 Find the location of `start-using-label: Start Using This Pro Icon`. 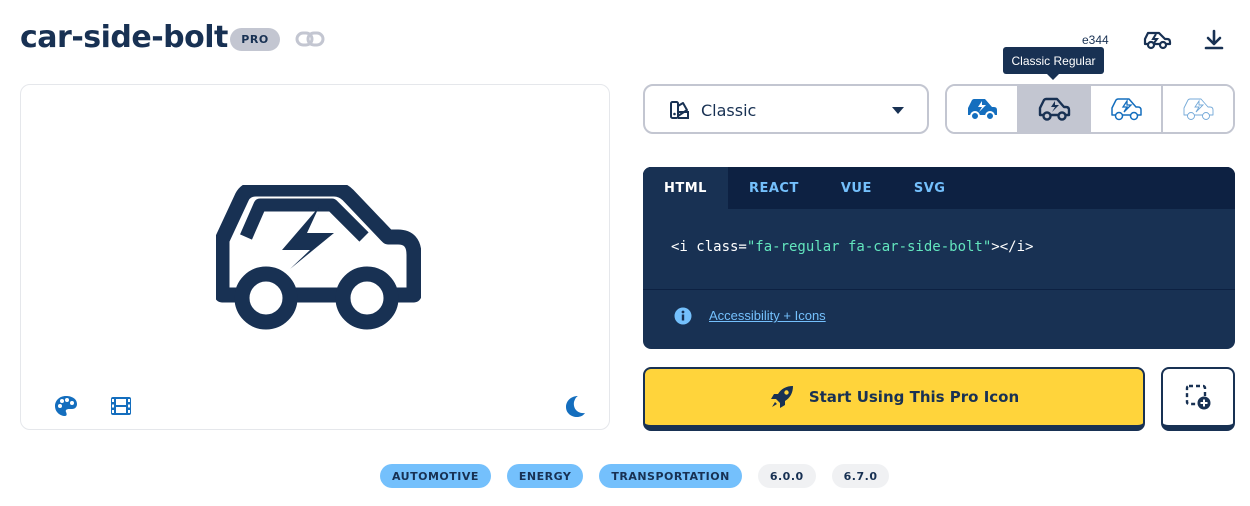

start-using-label: Start Using This Pro Icon is located at coordinates (914, 397).